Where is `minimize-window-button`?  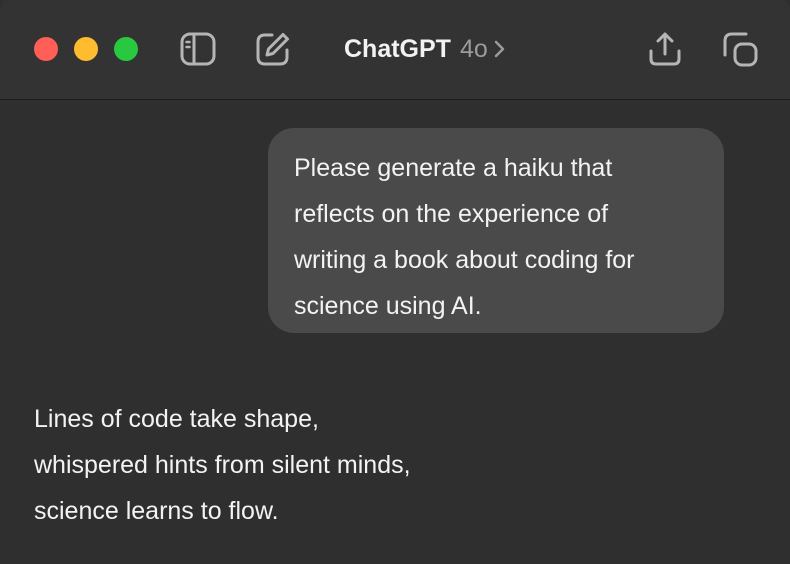 minimize-window-button is located at coordinates (86, 49).